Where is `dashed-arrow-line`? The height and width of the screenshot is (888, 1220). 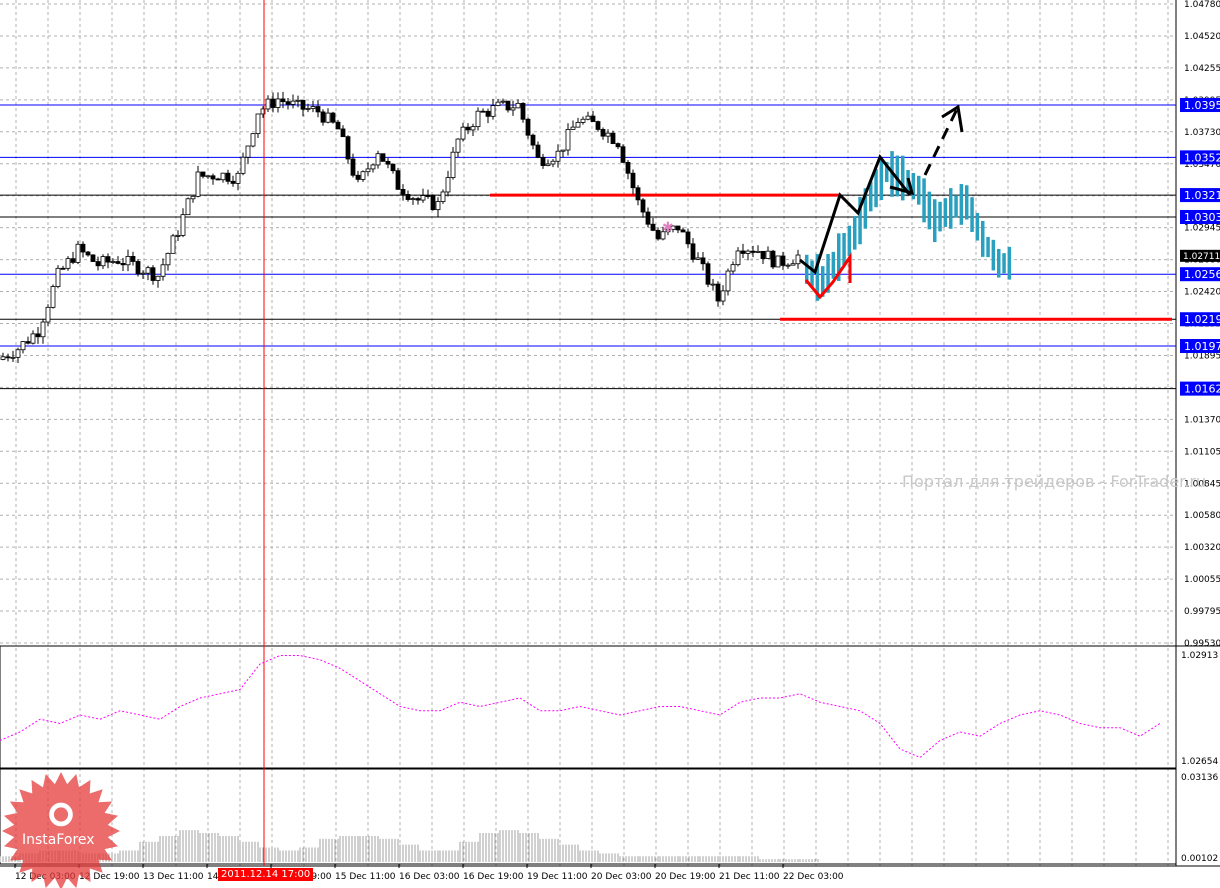
dashed-arrow-line is located at coordinates (941, 141).